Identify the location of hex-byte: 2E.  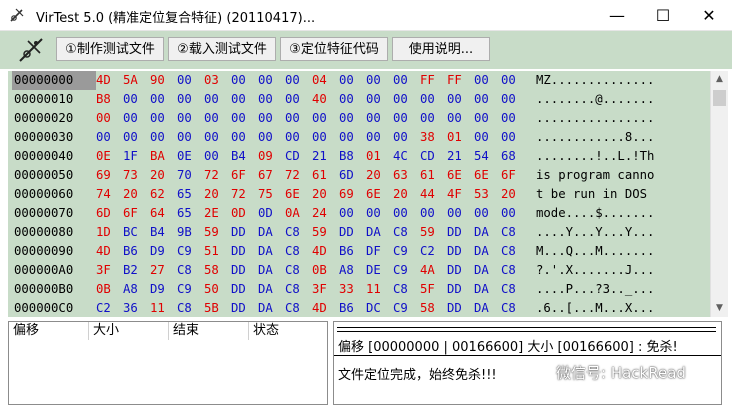
(217, 213).